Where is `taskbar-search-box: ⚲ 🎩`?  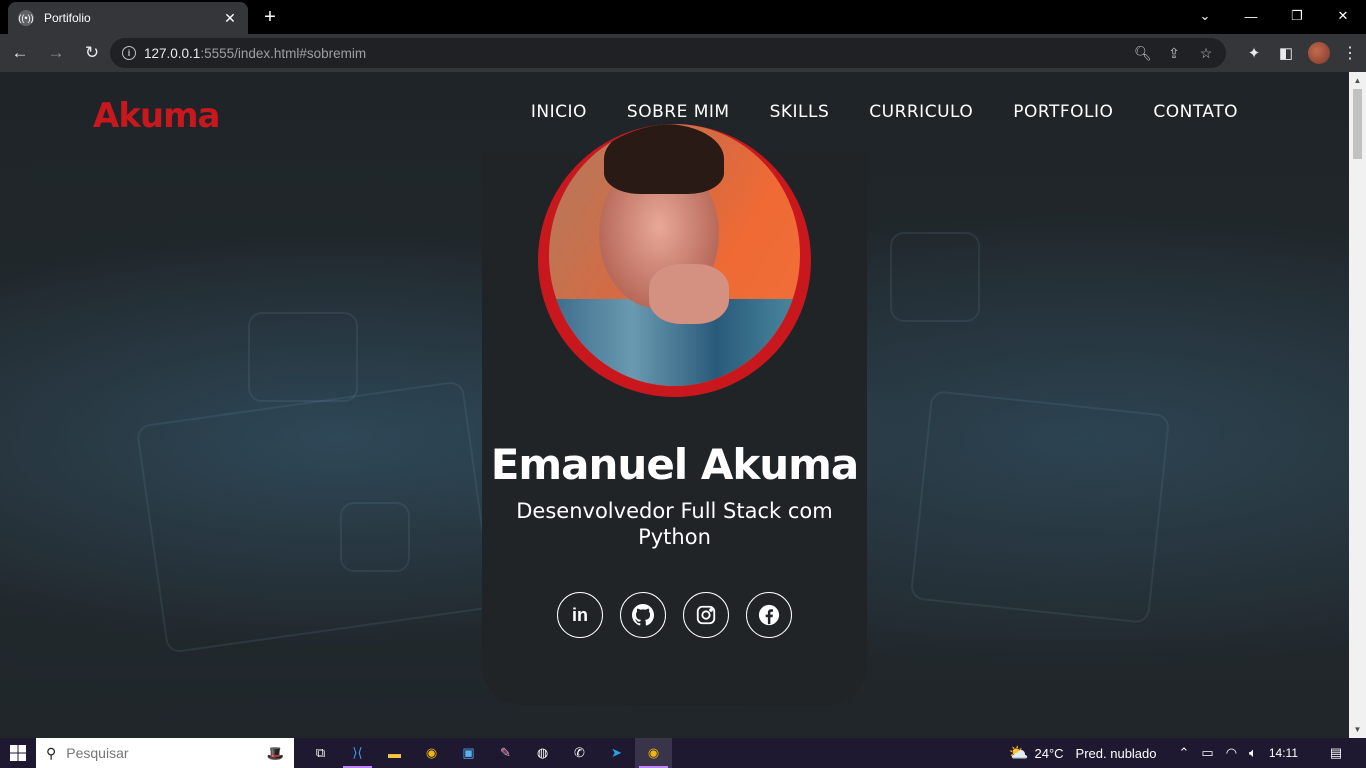 taskbar-search-box: ⚲ 🎩 is located at coordinates (165, 753).